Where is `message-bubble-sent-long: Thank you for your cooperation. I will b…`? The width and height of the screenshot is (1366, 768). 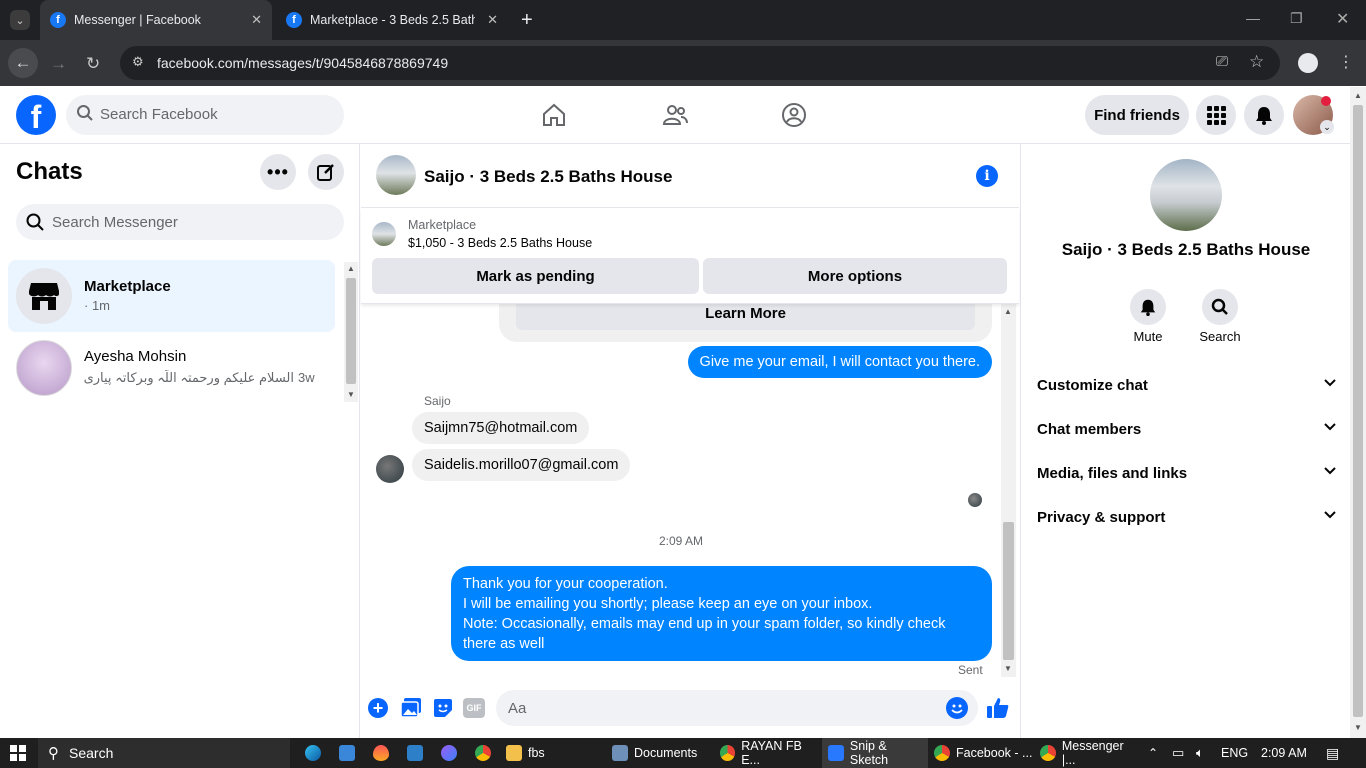
message-bubble-sent-long: Thank you for your cooperation. I will b… is located at coordinates (721, 613).